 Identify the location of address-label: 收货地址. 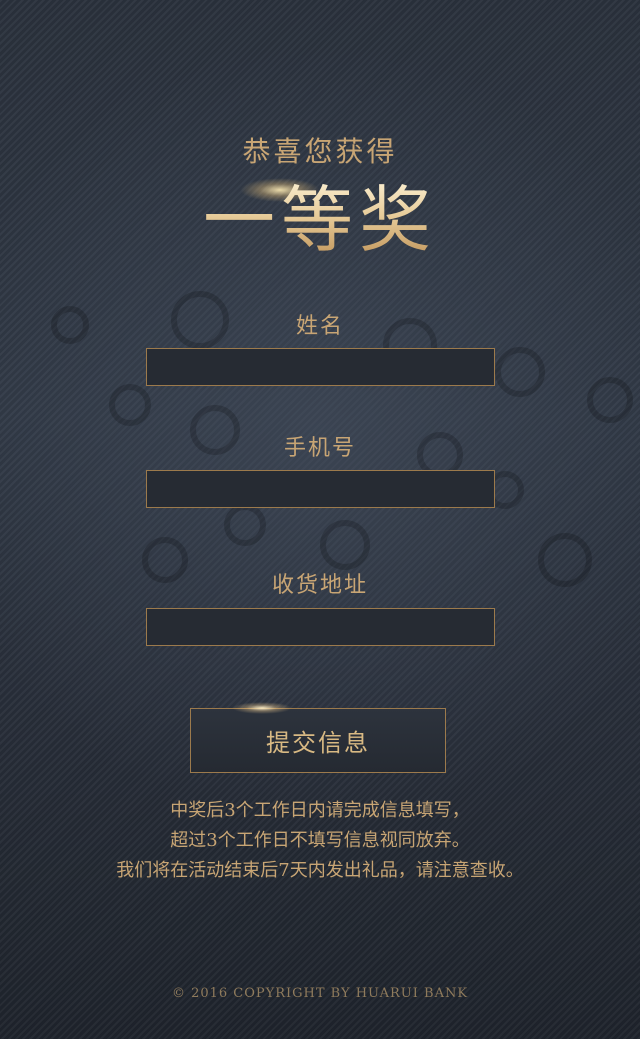
(319, 585).